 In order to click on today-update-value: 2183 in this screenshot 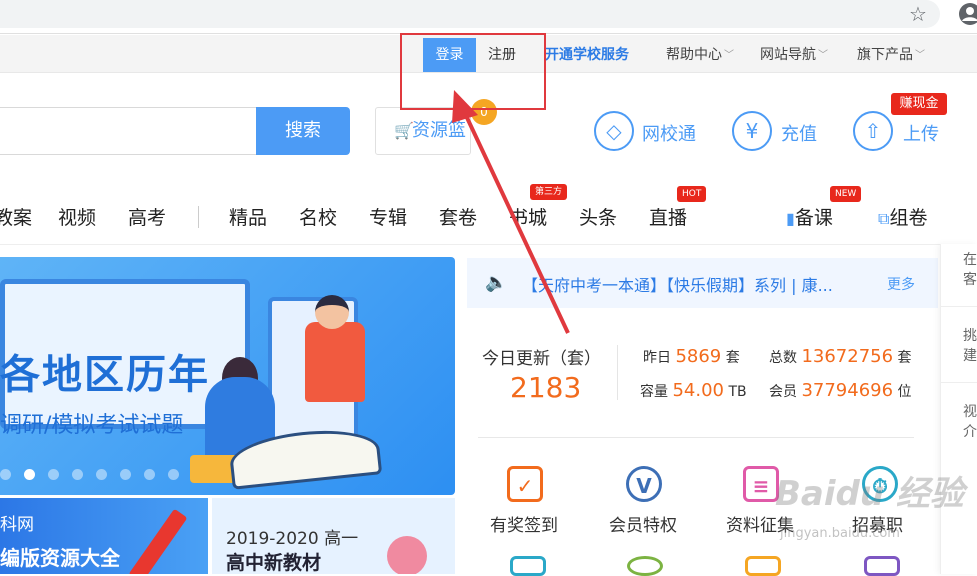, I will do `click(546, 387)`.